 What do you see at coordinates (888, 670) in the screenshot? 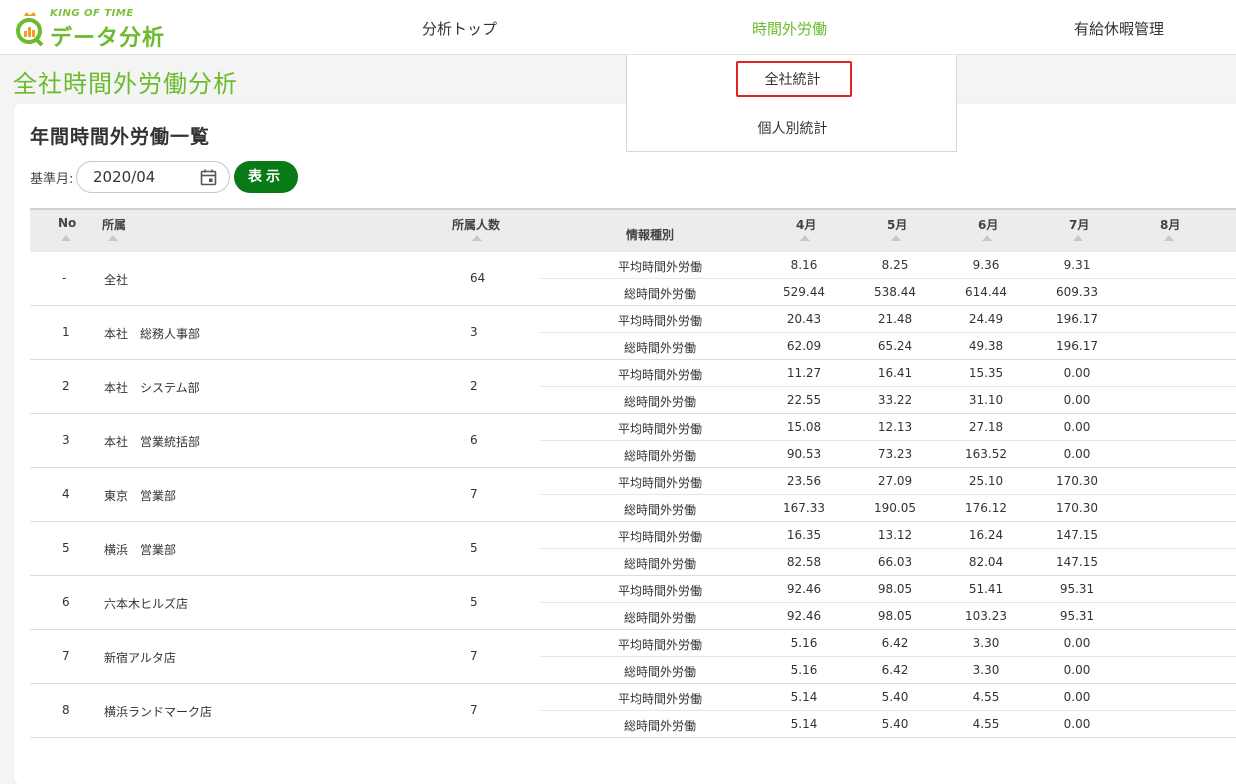
I see `total-overtime-subrow: 総時間外労働 5.16 6.42 3.30 0.00` at bounding box center [888, 670].